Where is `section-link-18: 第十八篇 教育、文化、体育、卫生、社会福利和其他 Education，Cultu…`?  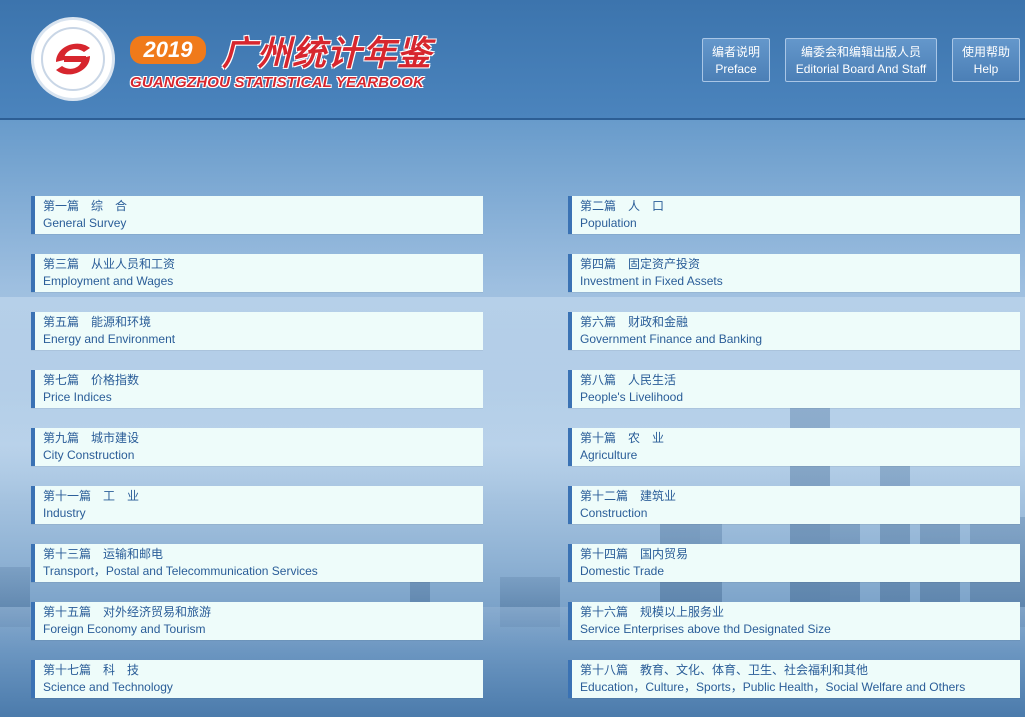 section-link-18: 第十八篇 教育、文化、体育、卫生、社会福利和其他 Education，Cultu… is located at coordinates (794, 679).